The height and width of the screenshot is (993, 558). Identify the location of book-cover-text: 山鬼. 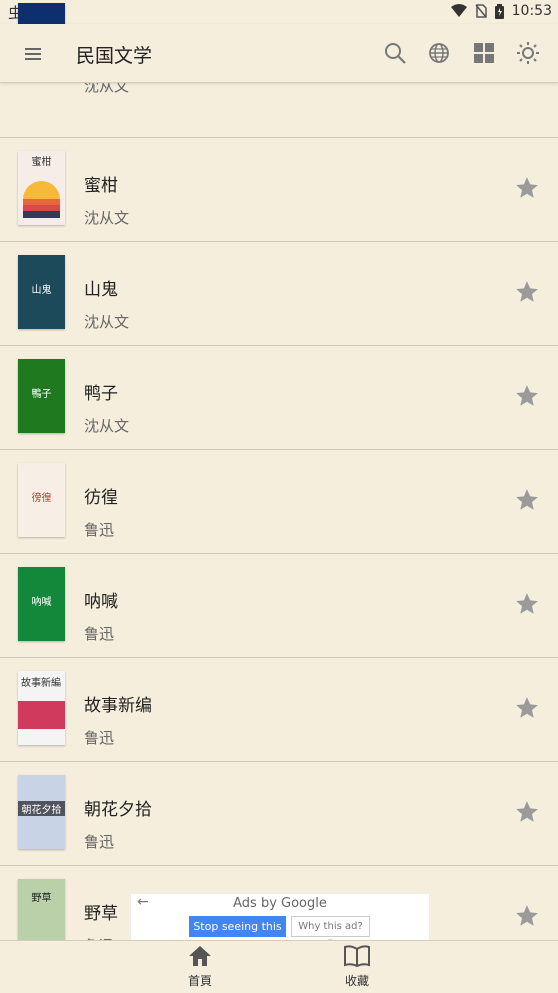
(41, 290).